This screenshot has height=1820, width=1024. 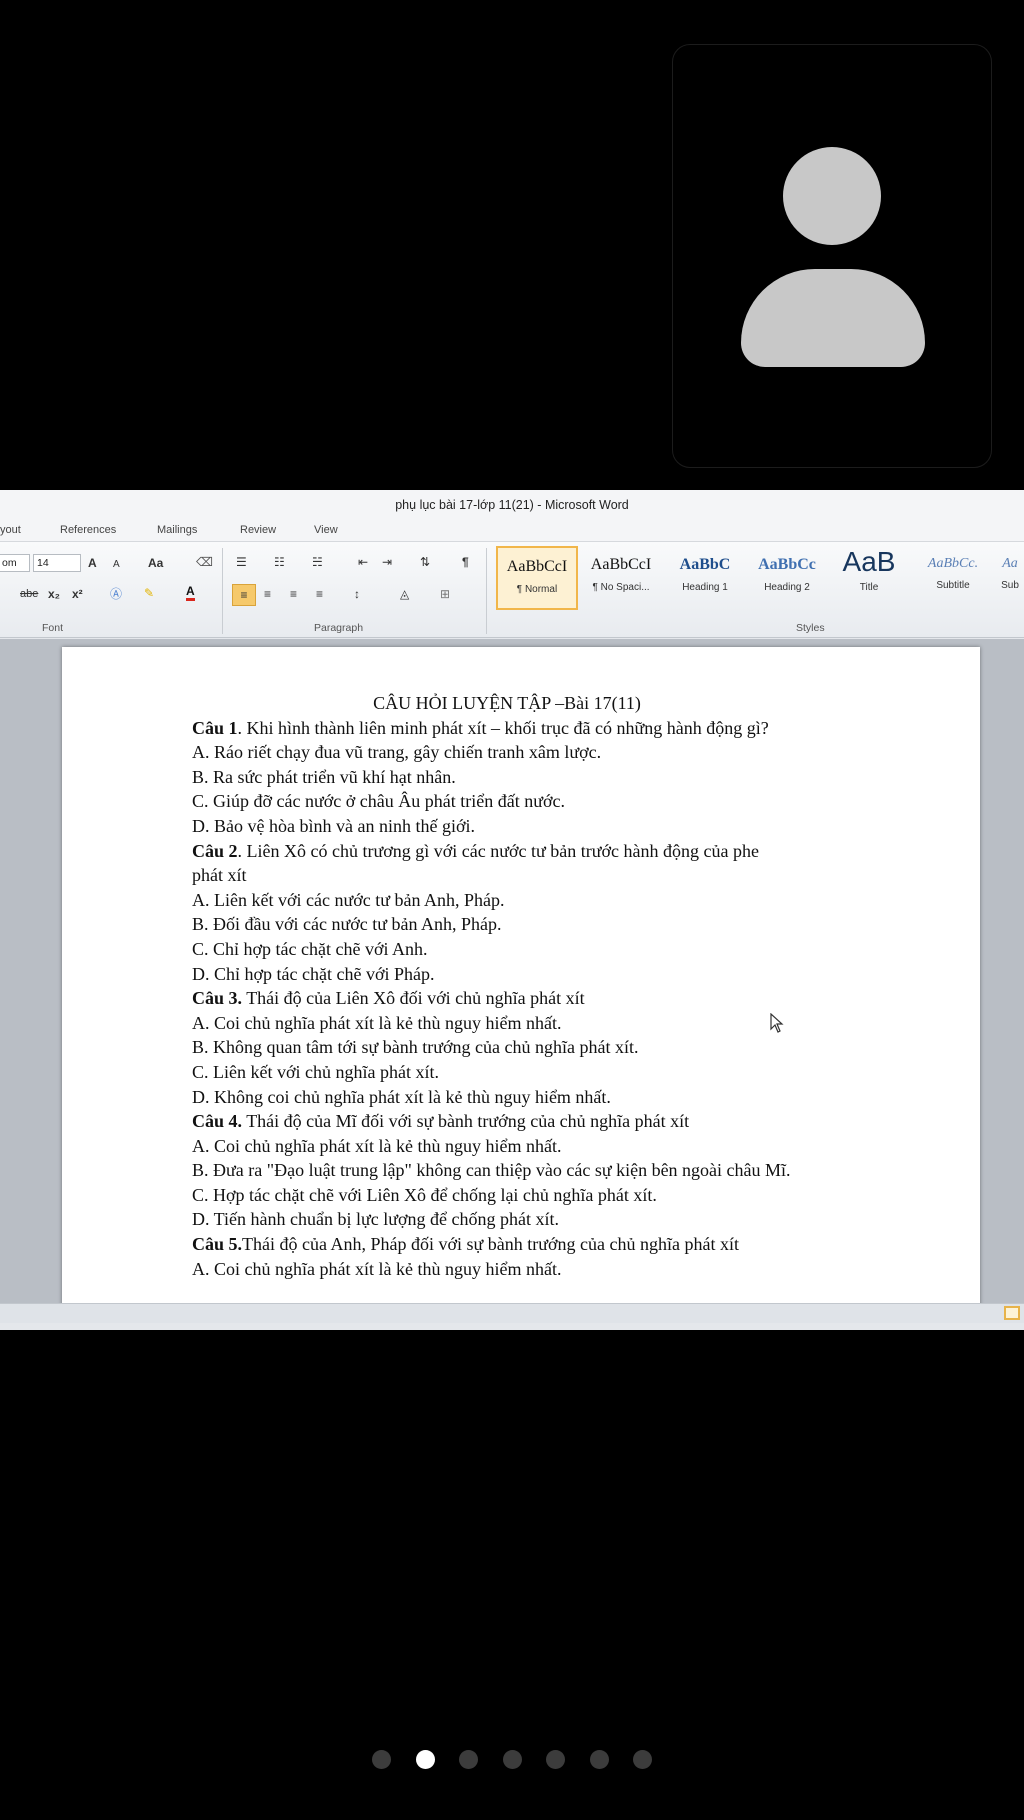 What do you see at coordinates (217, 1121) in the screenshot?
I see `question-label: Câu 4.` at bounding box center [217, 1121].